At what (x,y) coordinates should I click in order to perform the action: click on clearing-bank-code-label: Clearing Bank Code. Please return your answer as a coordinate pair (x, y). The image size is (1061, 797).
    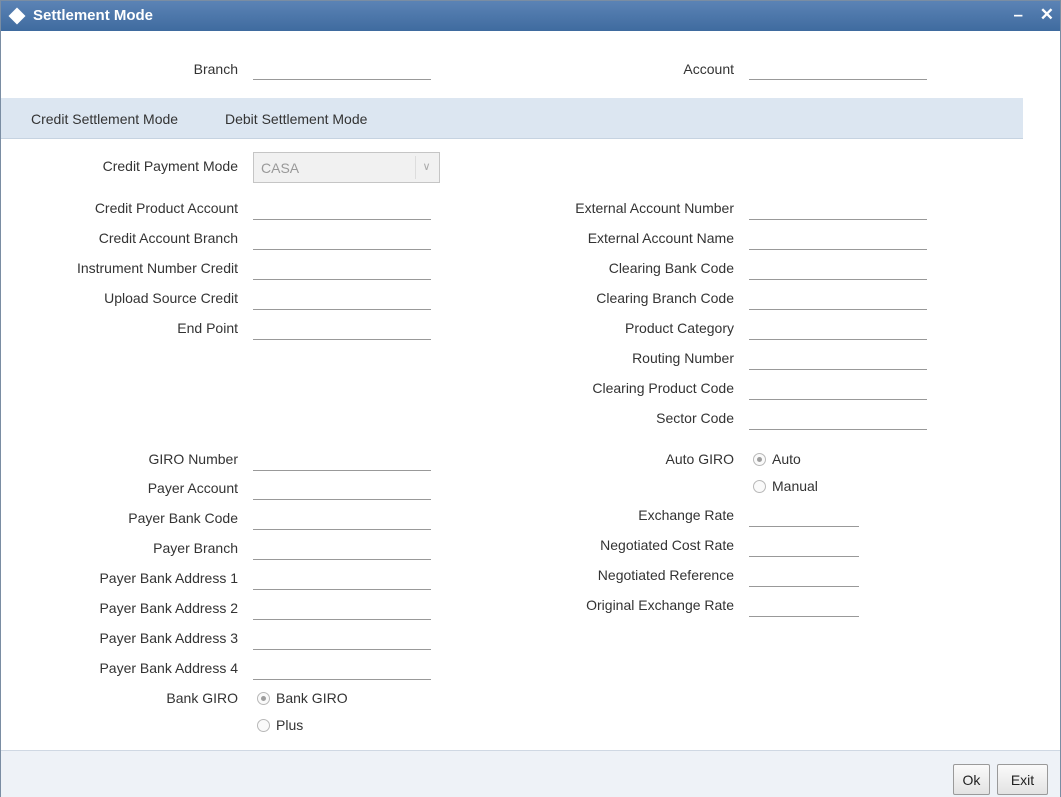
    Looking at the image, I should click on (671, 268).